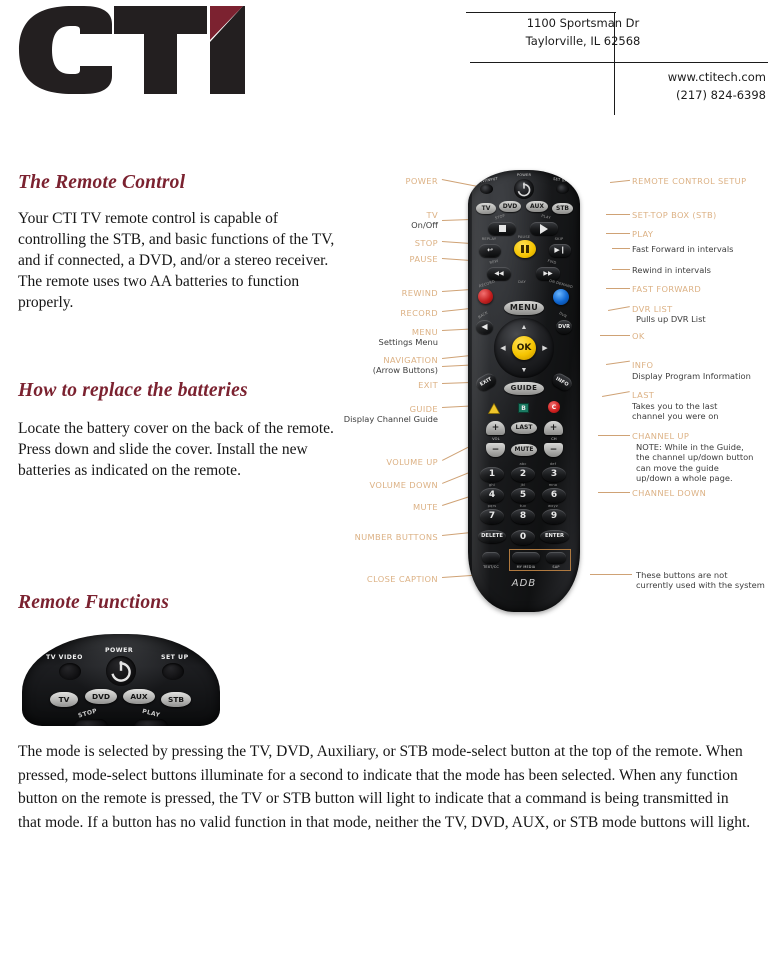  What do you see at coordinates (523, 408) in the screenshot?
I see `color-button-b: B` at bounding box center [523, 408].